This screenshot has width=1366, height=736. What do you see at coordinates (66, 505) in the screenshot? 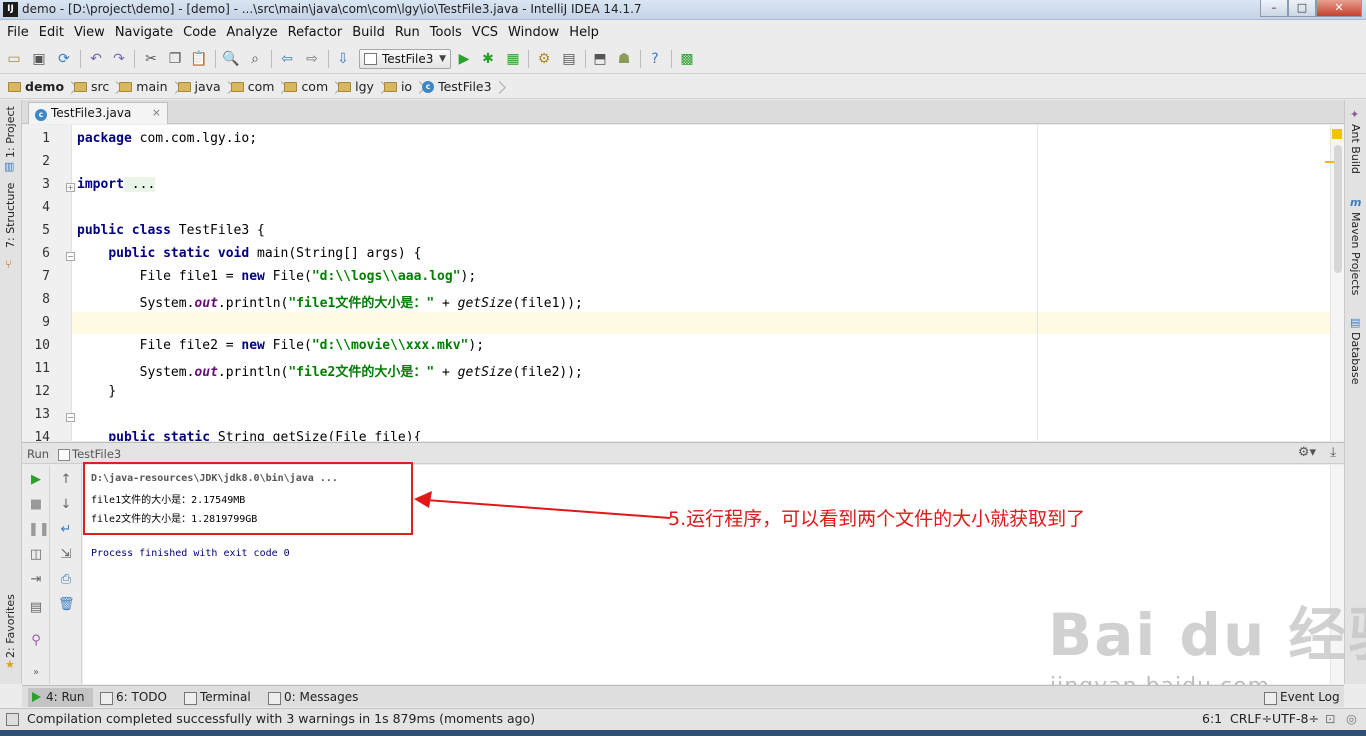
I see `down-arrow-icon: ↓` at bounding box center [66, 505].